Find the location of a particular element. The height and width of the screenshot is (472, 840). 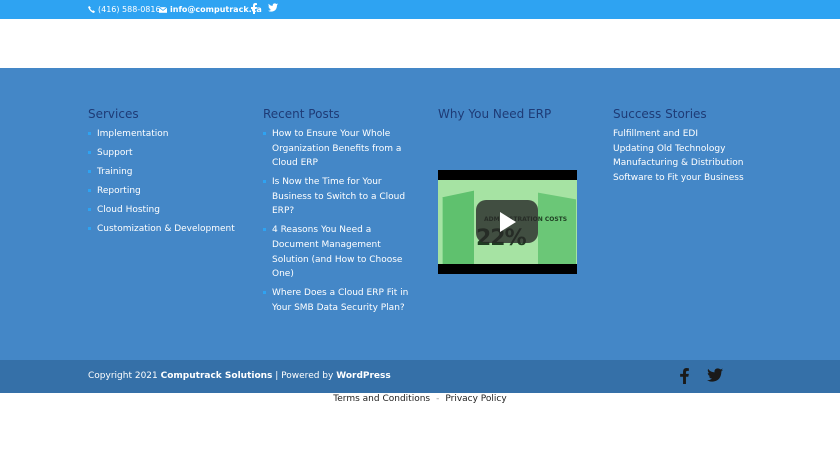

services-item-customization: Customization & Development is located at coordinates (168, 229).